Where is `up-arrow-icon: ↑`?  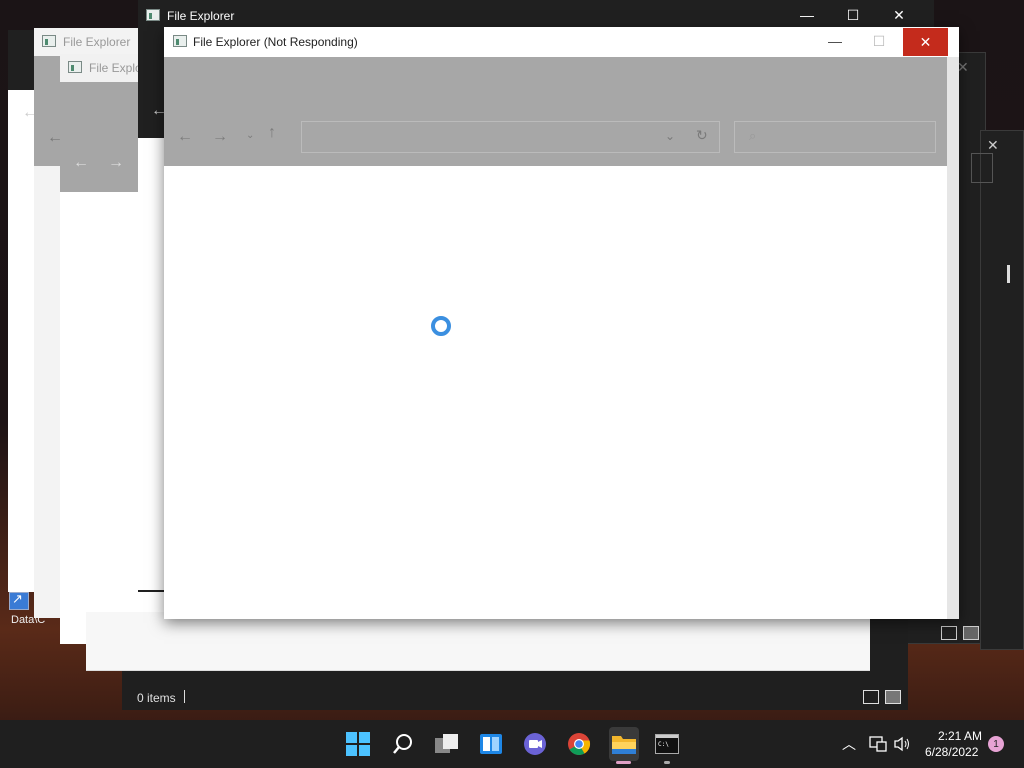 up-arrow-icon: ↑ is located at coordinates (272, 133).